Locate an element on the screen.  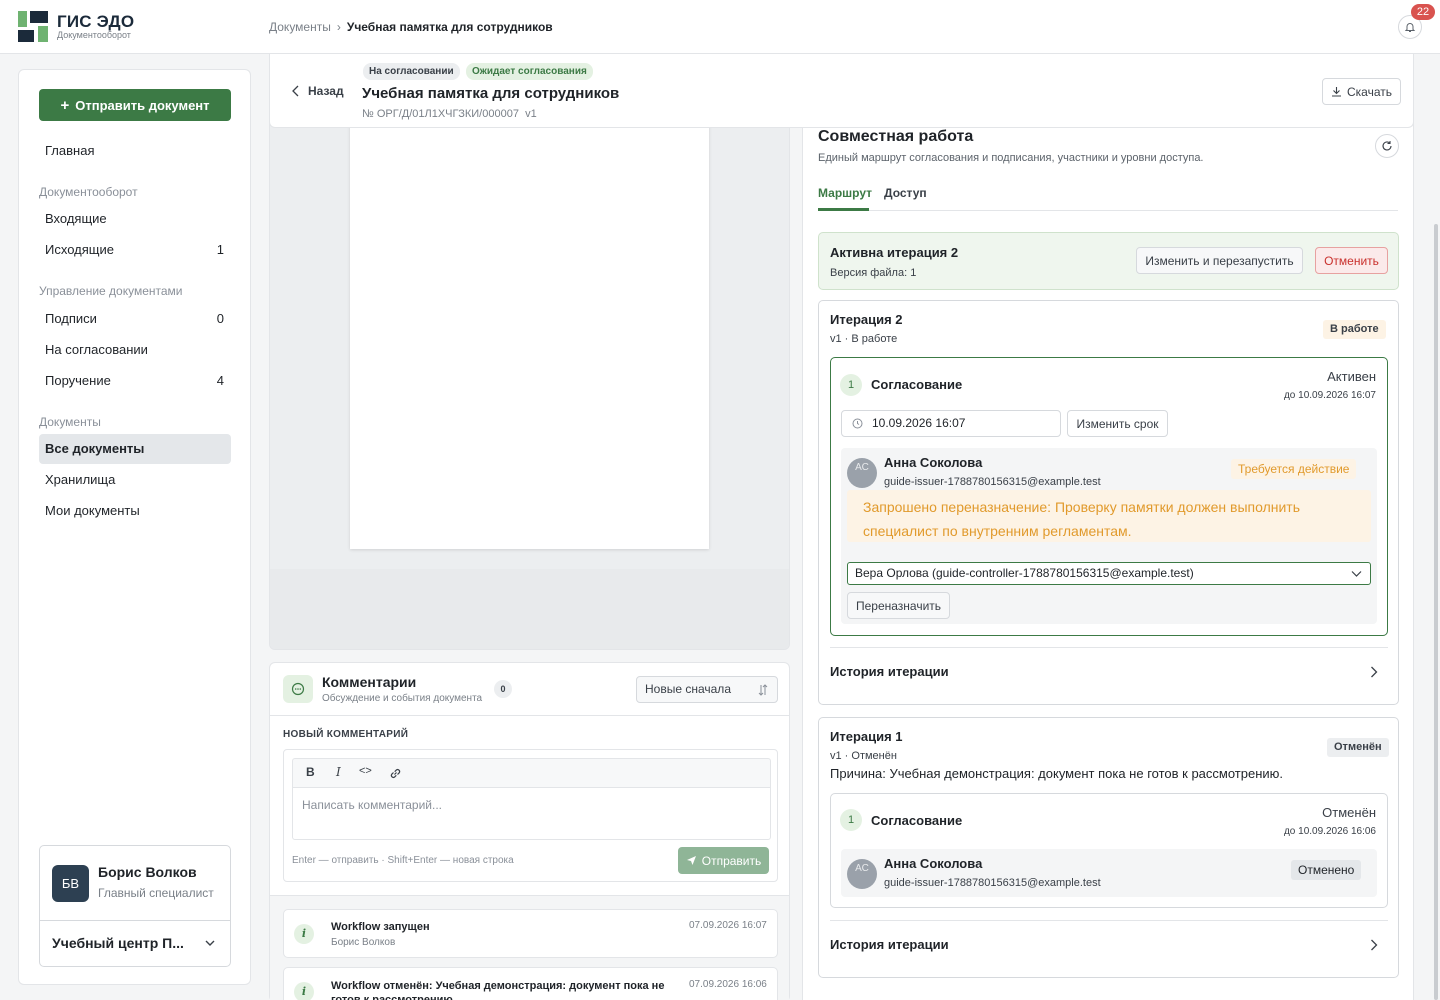
italic-button: I is located at coordinates (338, 772).